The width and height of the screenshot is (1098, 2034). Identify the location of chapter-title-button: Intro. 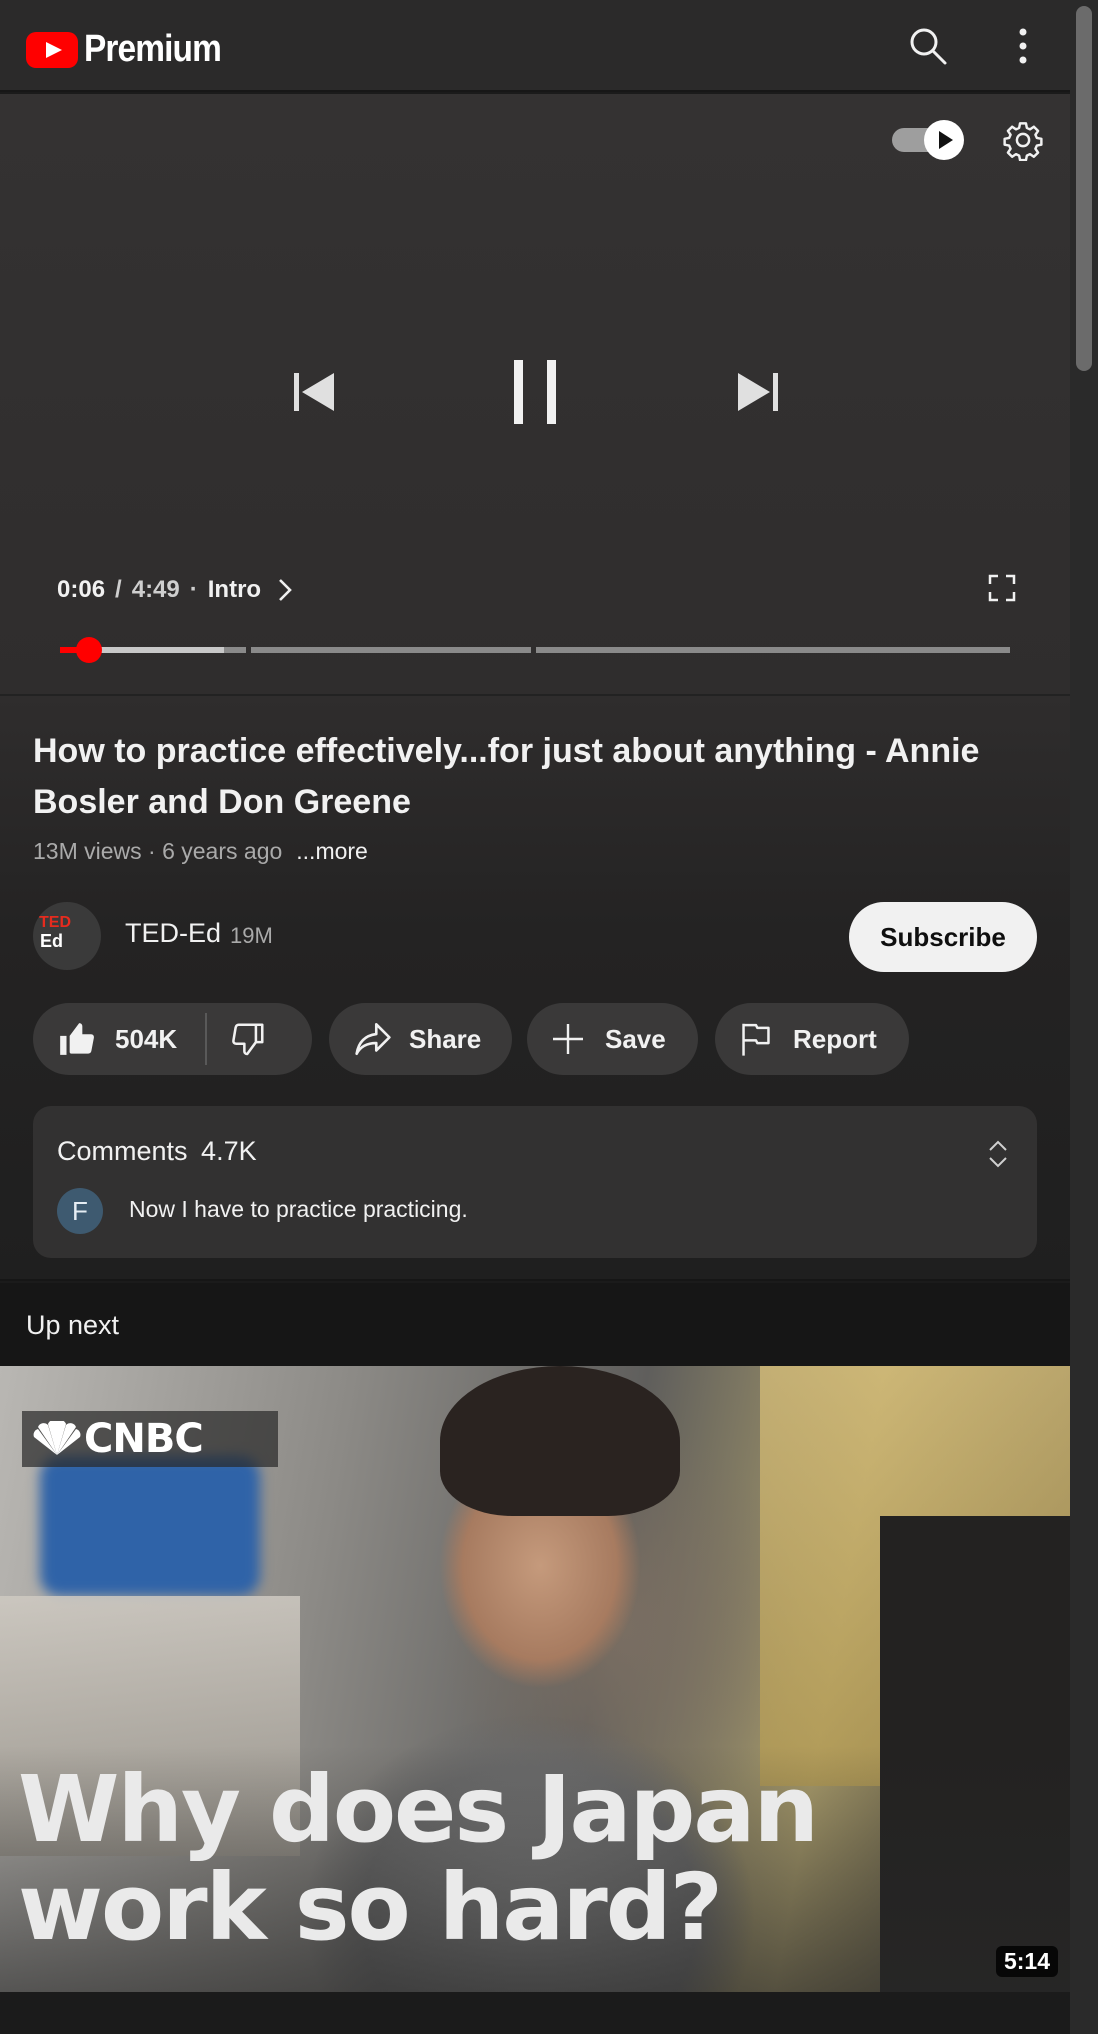
(250, 590).